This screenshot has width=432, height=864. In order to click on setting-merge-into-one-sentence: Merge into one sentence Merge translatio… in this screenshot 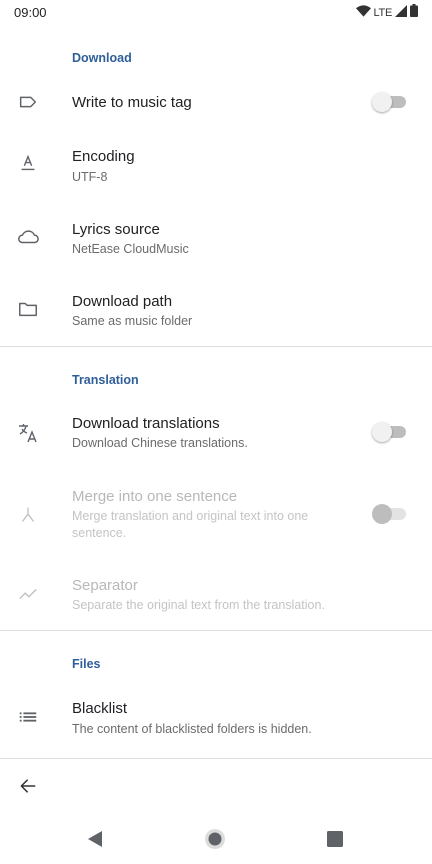, I will do `click(216, 515)`.